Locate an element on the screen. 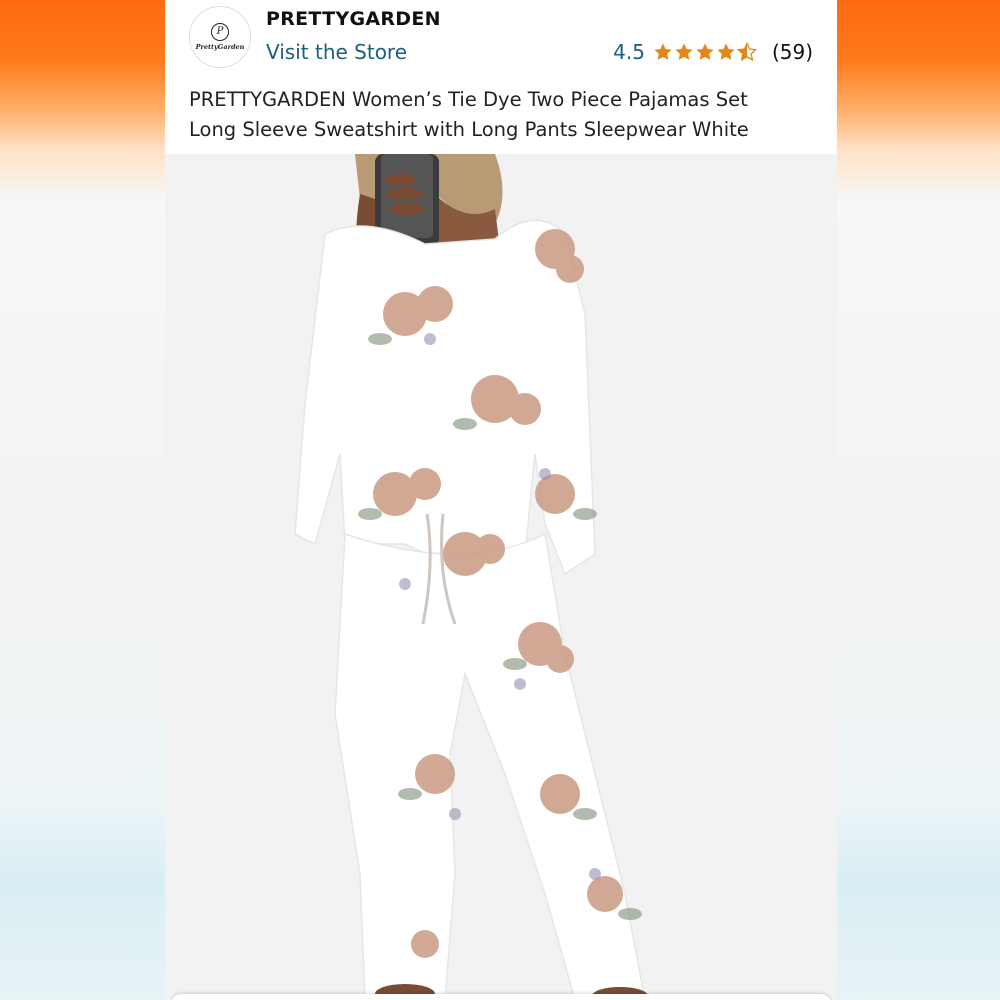 The width and height of the screenshot is (1000, 1000). visit-store-link: Visit the Store is located at coordinates (336, 52).